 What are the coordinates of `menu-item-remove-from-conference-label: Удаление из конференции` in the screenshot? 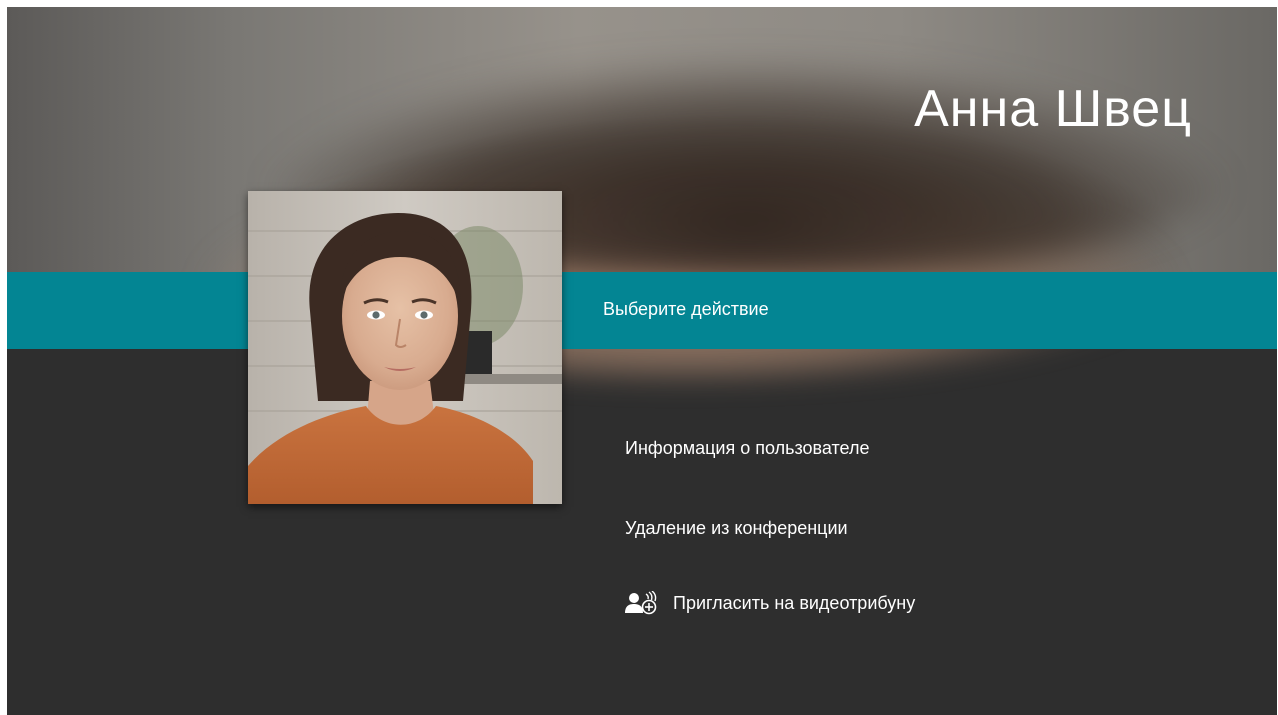 It's located at (736, 528).